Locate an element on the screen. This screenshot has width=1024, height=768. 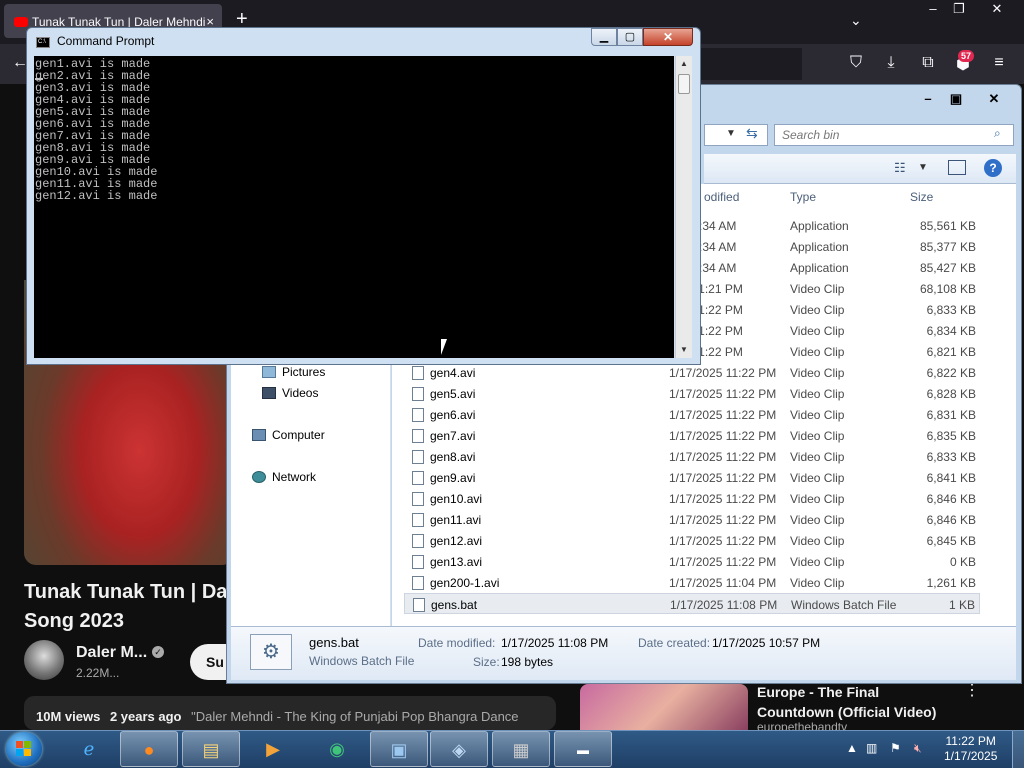
volume-muted-icon: 🔇︎ is located at coordinates (918, 748).